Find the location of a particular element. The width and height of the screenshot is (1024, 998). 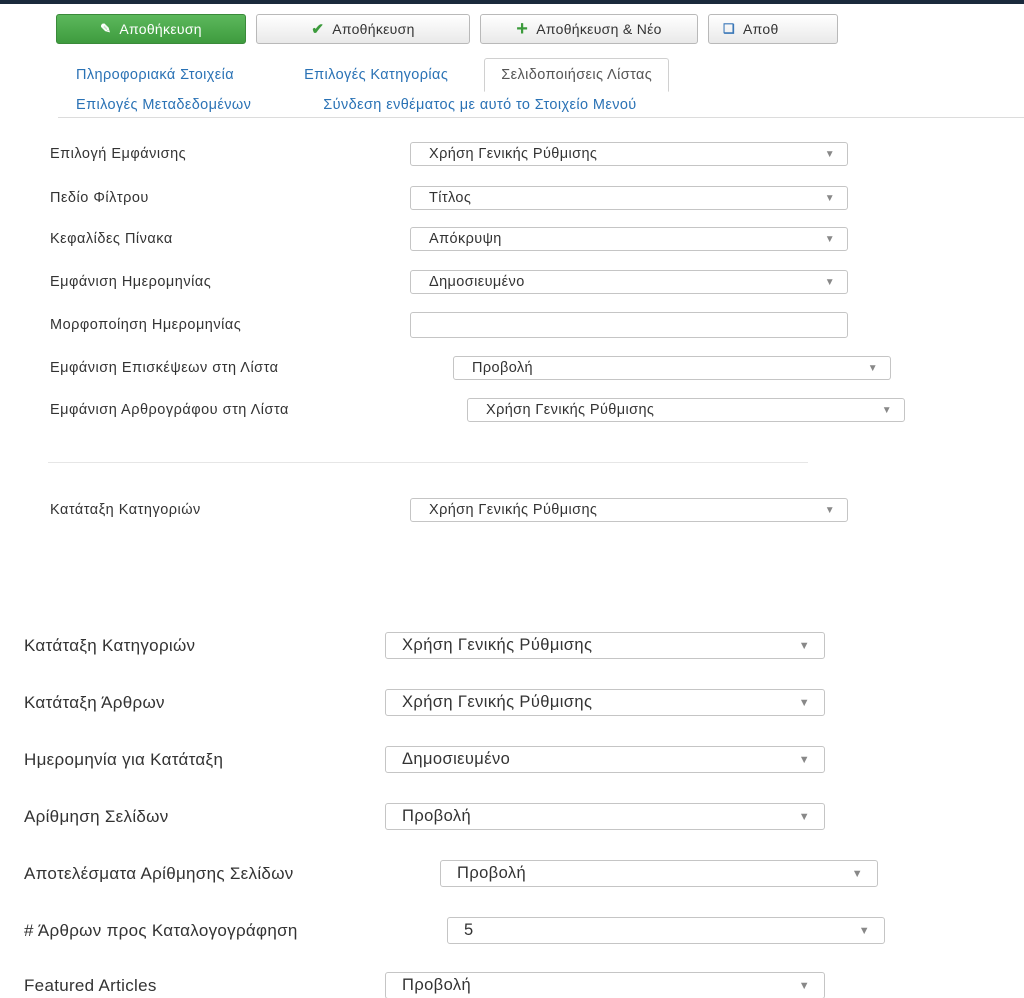

num-articles-select: 5 ▼ is located at coordinates (666, 930).